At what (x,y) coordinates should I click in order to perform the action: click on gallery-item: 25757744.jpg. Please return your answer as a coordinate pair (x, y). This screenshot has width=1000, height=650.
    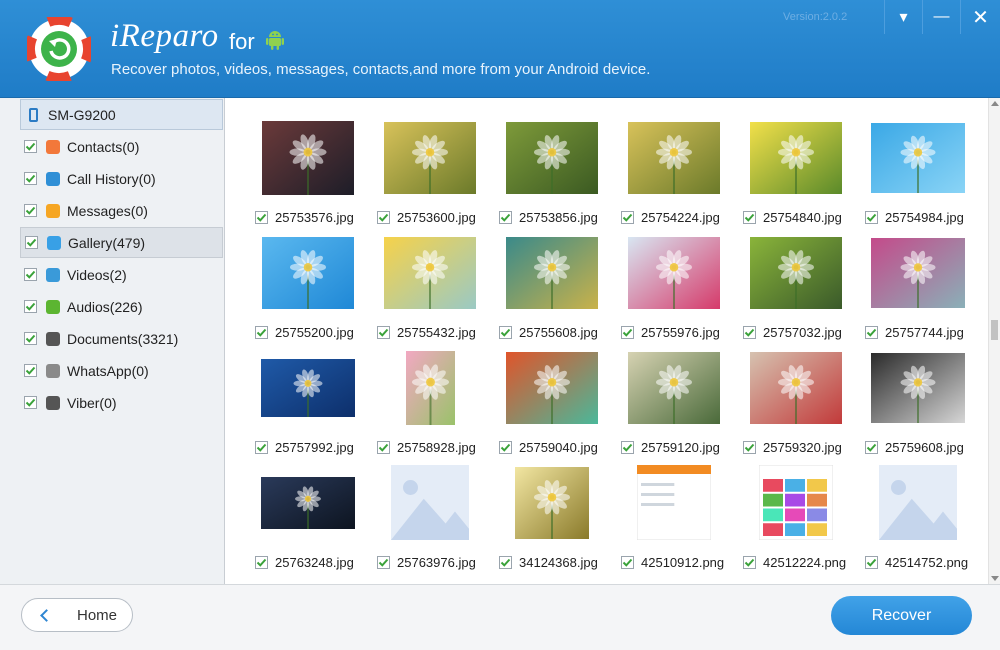
    Looking at the image, I should click on (918, 285).